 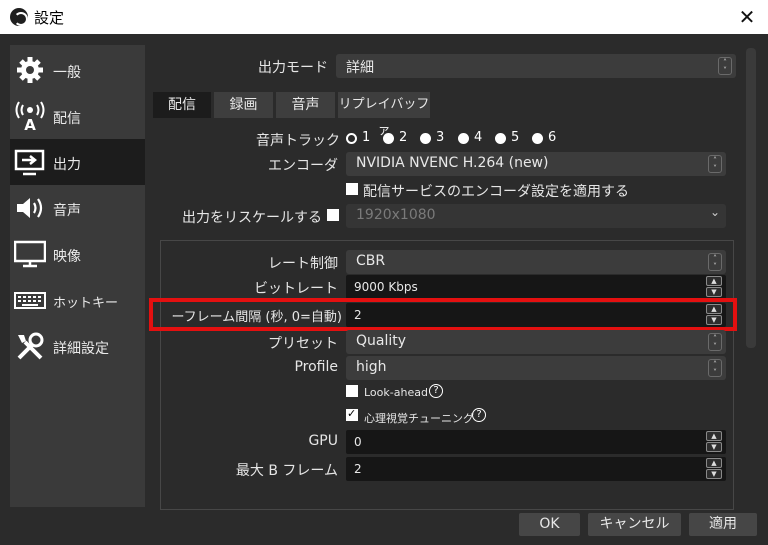 What do you see at coordinates (536, 164) in the screenshot?
I see `encoder-select: NVIDIA NVENC H.264 (new) ˄ ˅` at bounding box center [536, 164].